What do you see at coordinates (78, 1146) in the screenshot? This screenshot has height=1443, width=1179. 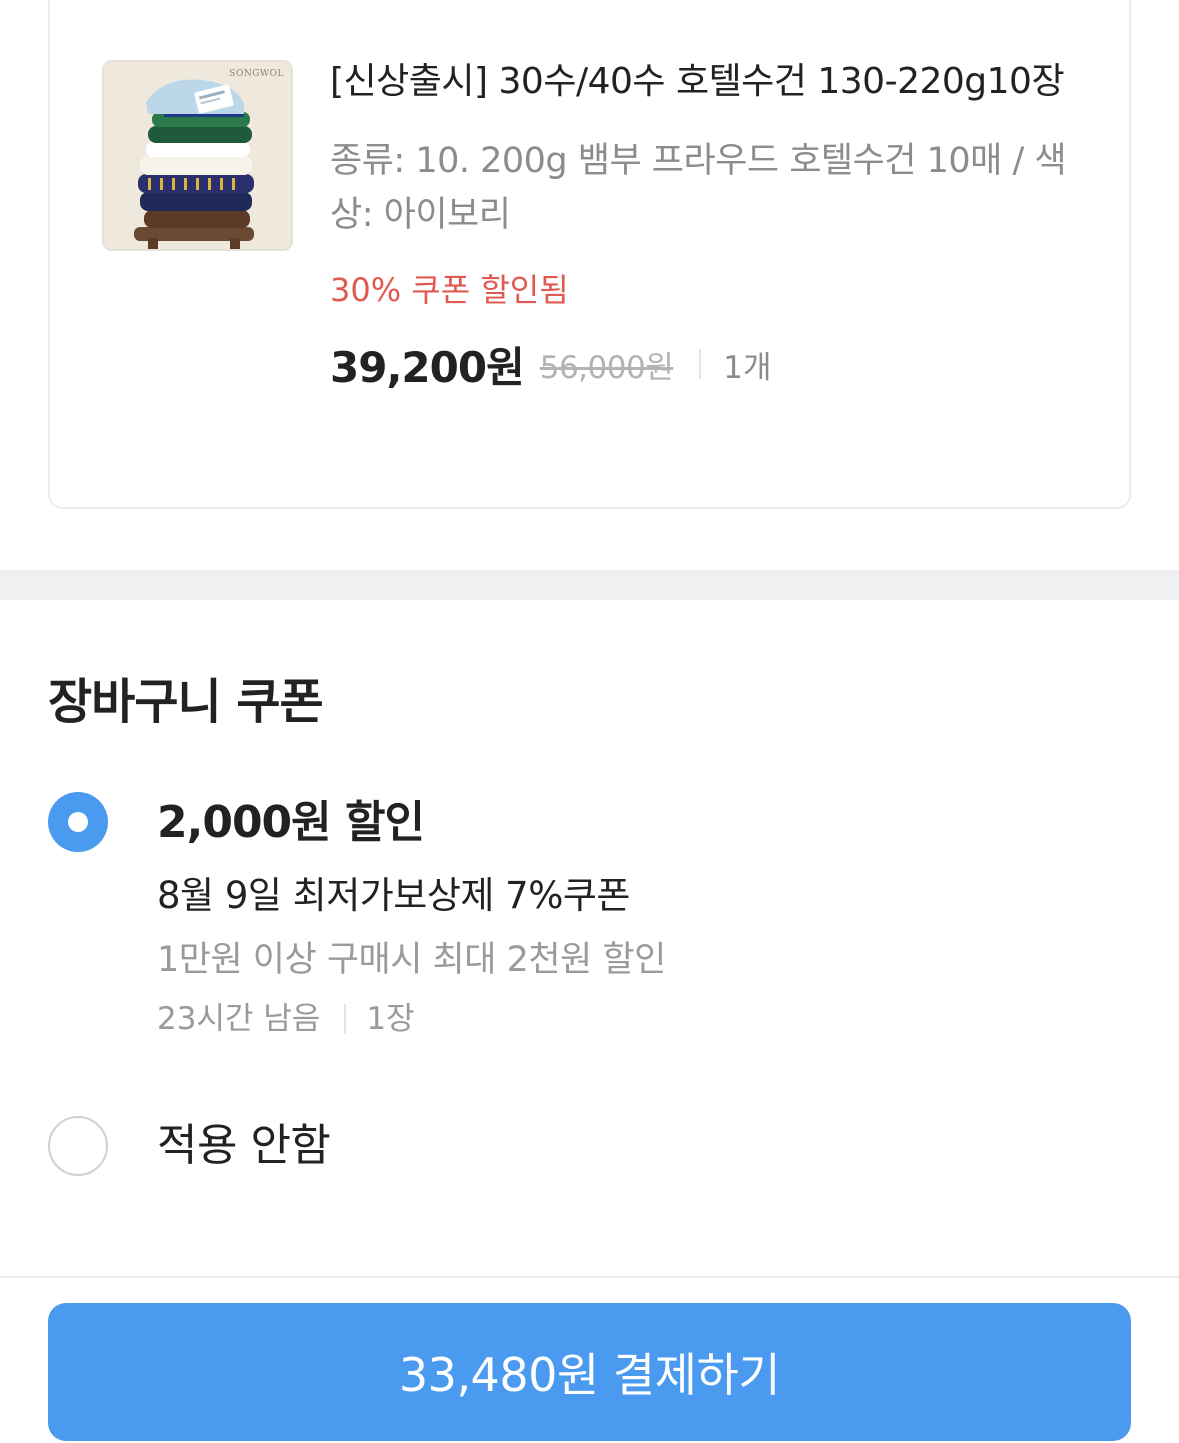 I see `no-coupon-radio` at bounding box center [78, 1146].